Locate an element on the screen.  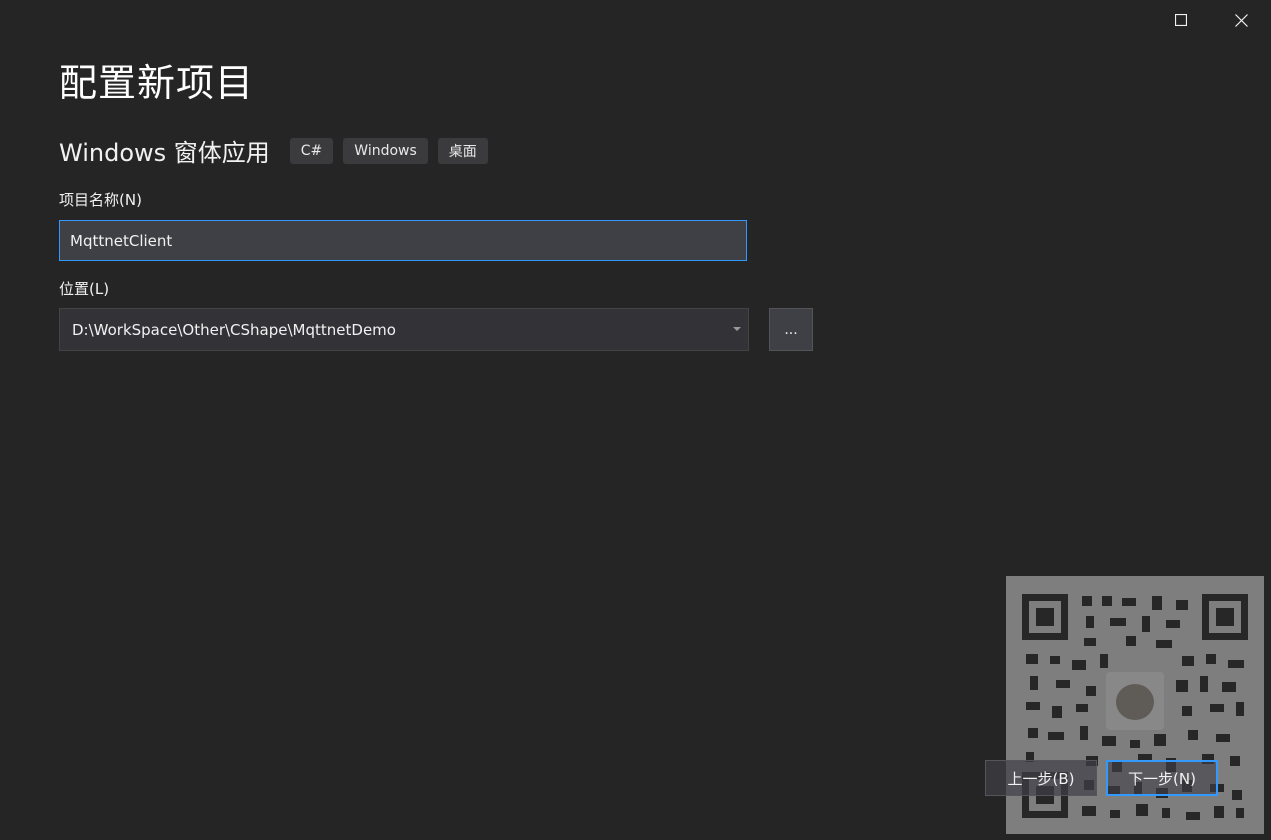
back-button: 上一步(B) is located at coordinates (1041, 778).